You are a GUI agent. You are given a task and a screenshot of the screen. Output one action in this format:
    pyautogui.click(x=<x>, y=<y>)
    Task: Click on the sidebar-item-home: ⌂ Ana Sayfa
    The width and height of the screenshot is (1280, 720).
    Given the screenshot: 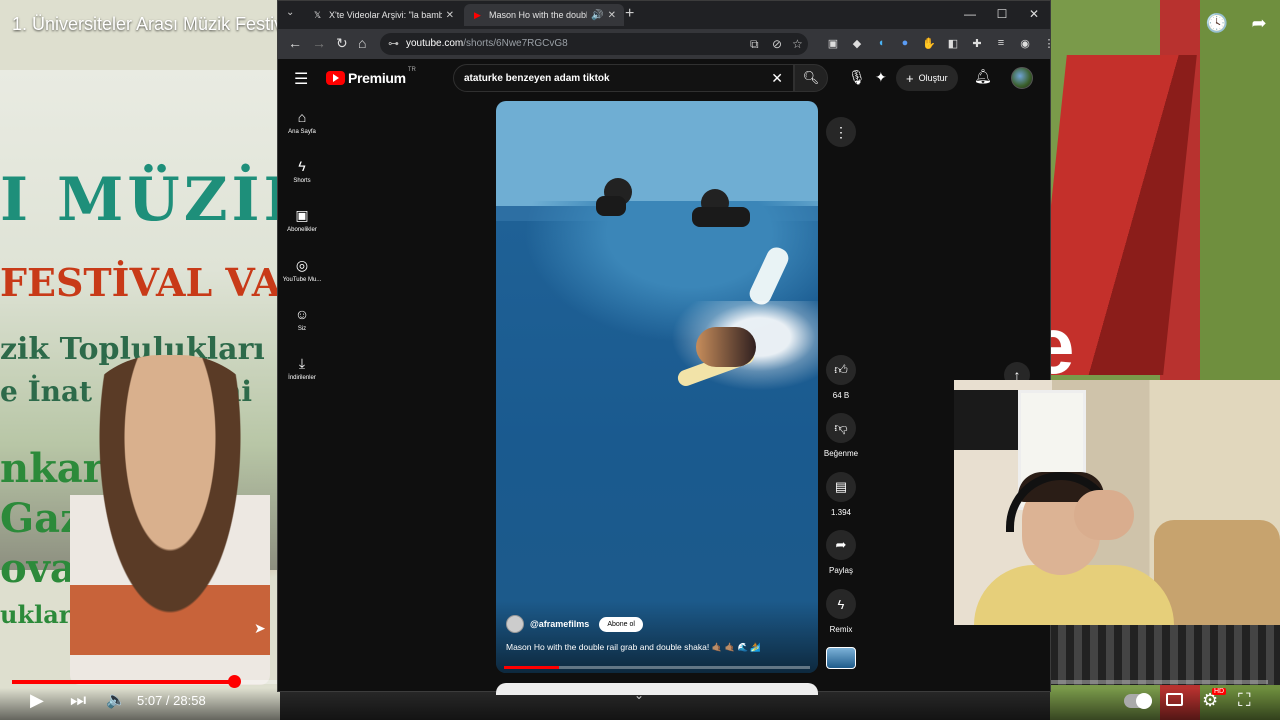 What is the action you would take?
    pyautogui.click(x=302, y=122)
    